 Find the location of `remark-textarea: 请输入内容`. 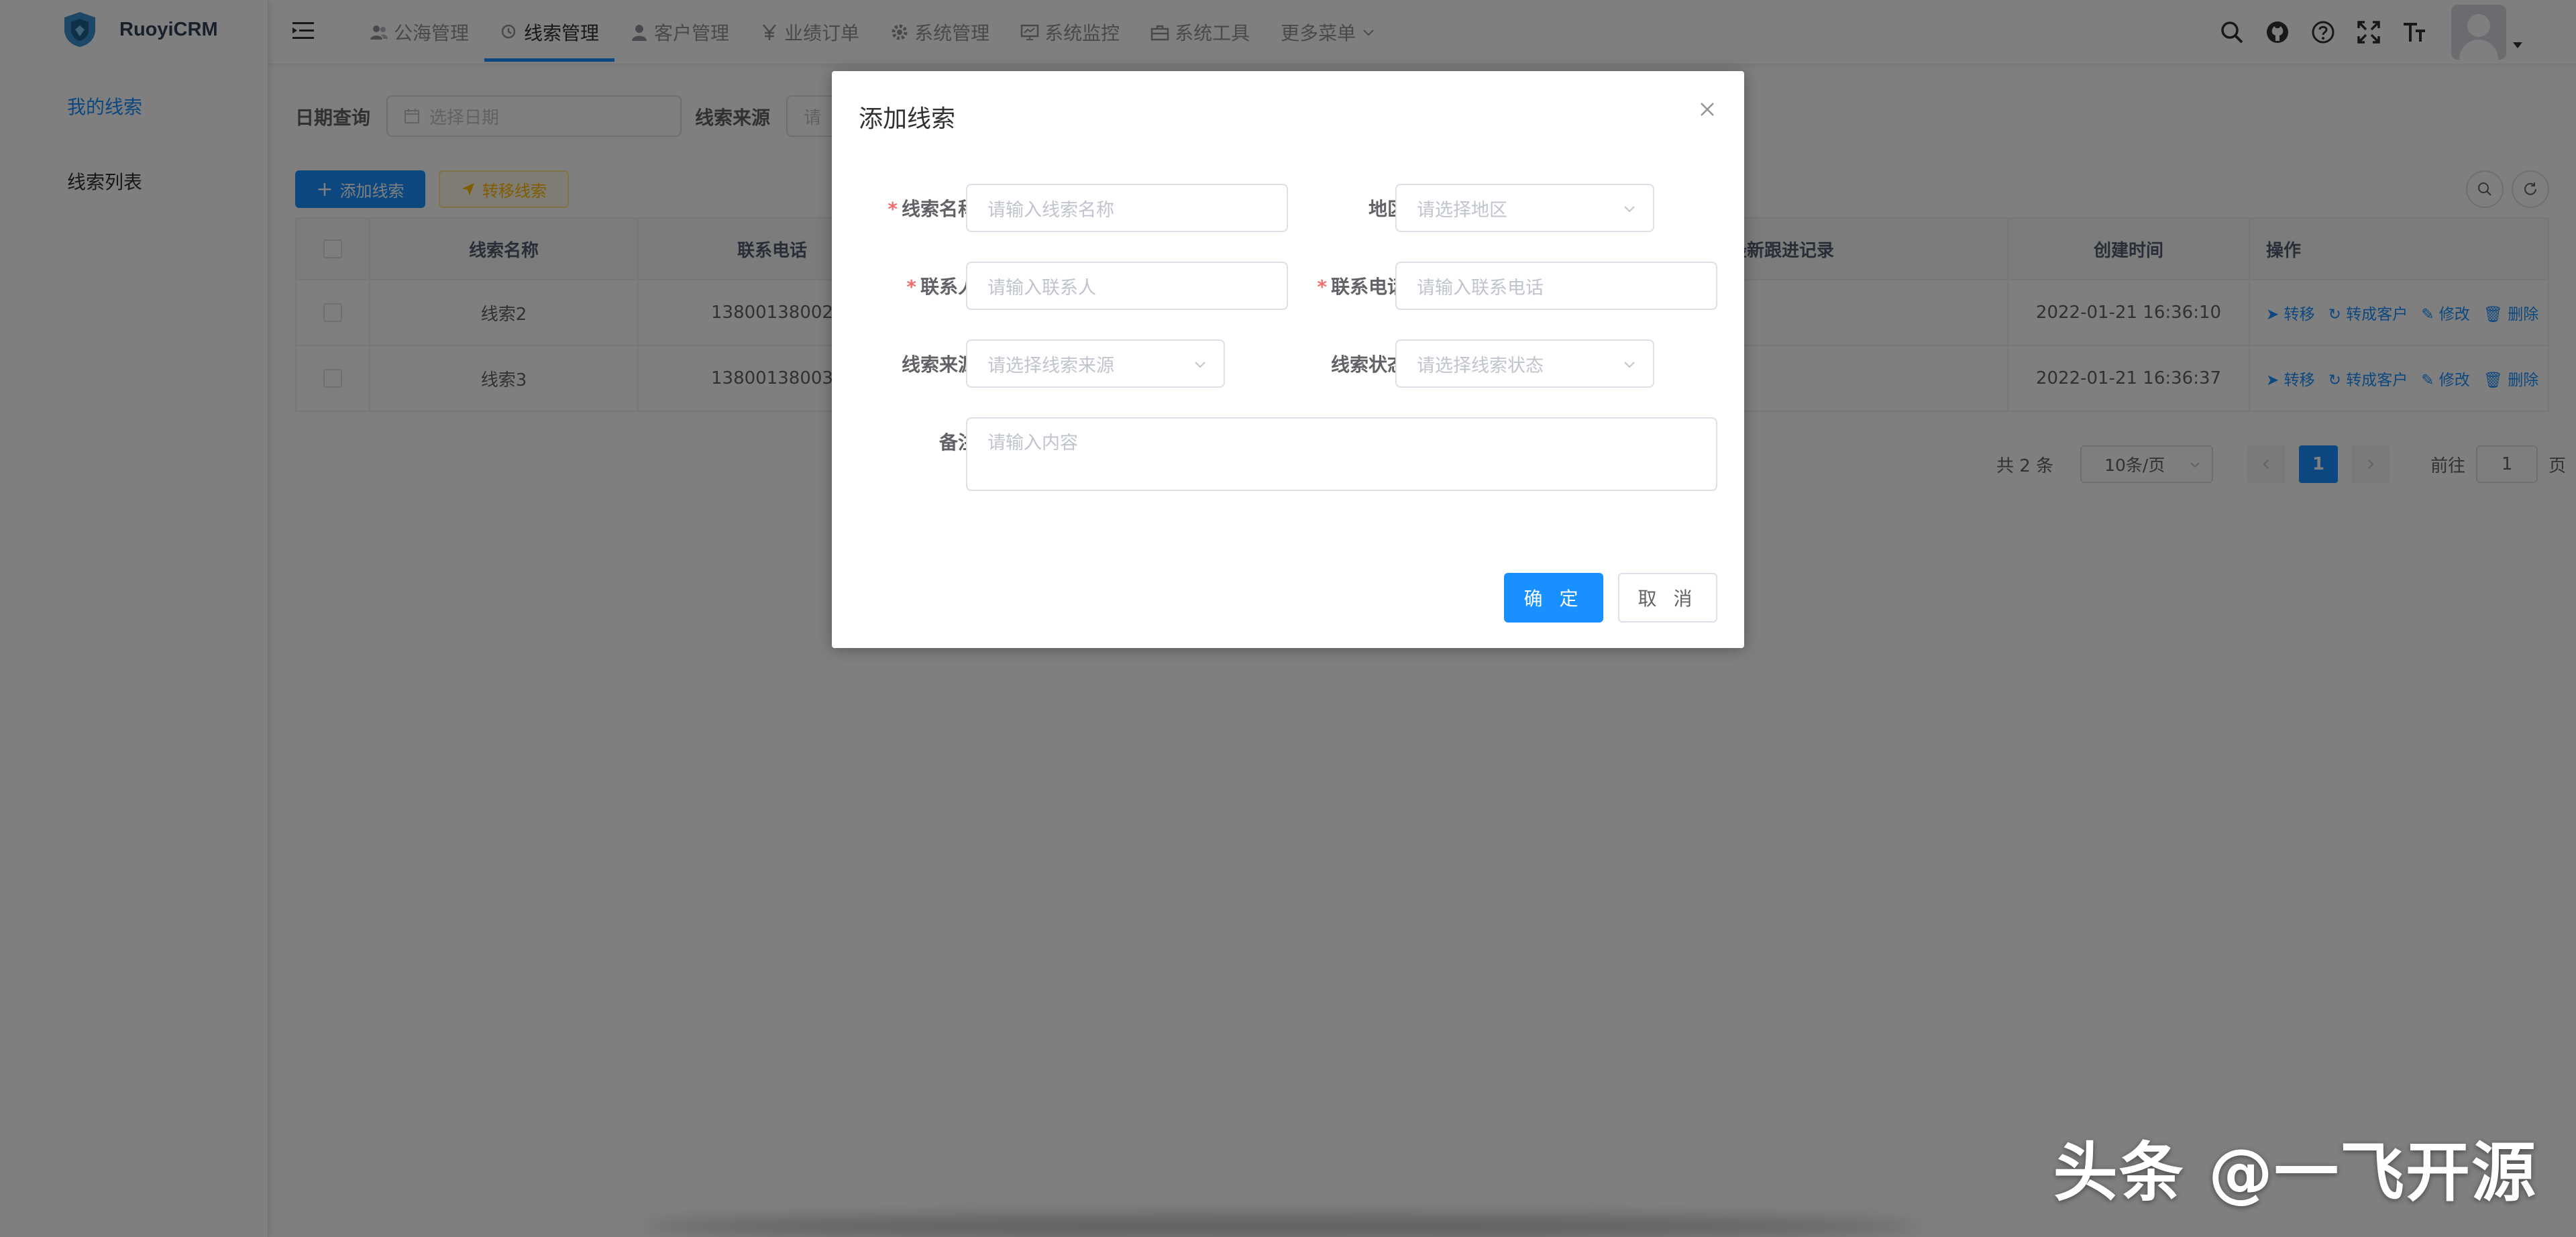

remark-textarea: 请输入内容 is located at coordinates (1341, 454).